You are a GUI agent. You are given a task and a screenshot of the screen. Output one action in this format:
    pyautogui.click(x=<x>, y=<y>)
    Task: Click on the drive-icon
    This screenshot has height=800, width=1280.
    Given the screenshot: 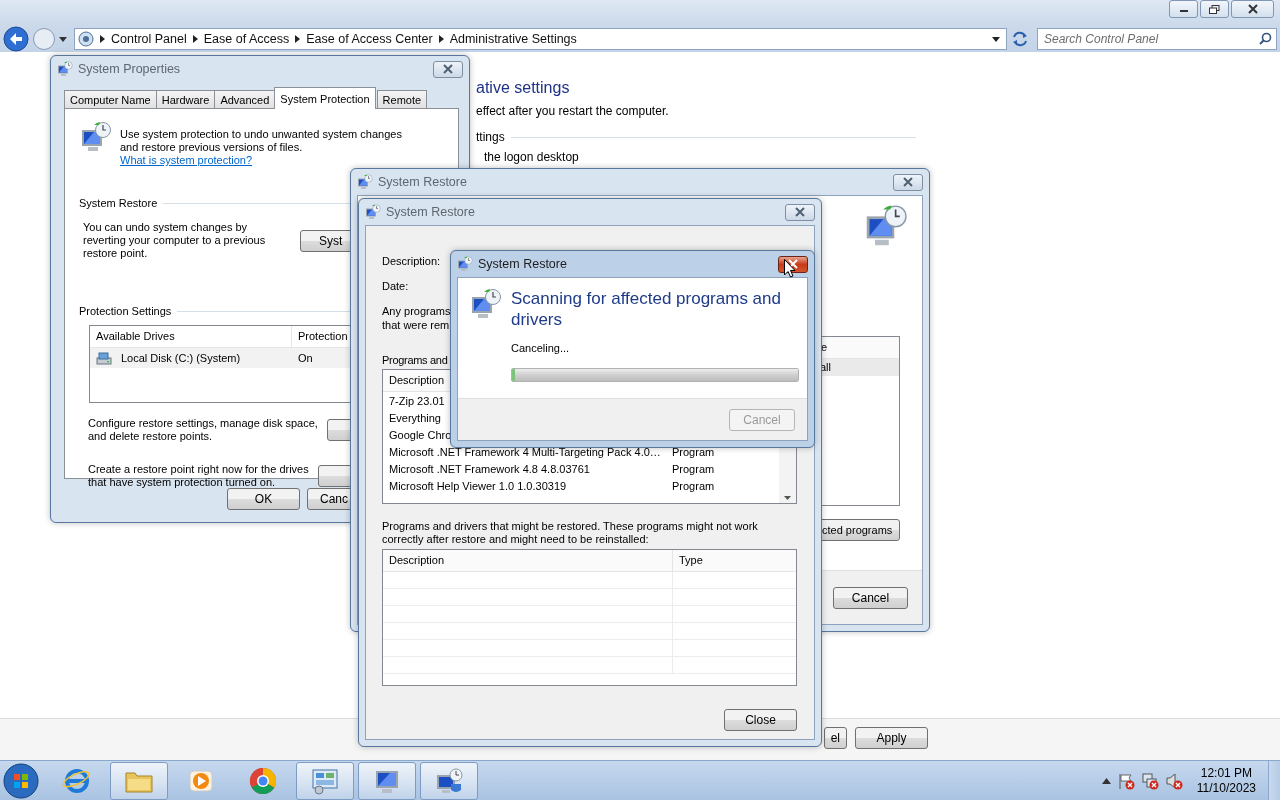 What is the action you would take?
    pyautogui.click(x=104, y=358)
    